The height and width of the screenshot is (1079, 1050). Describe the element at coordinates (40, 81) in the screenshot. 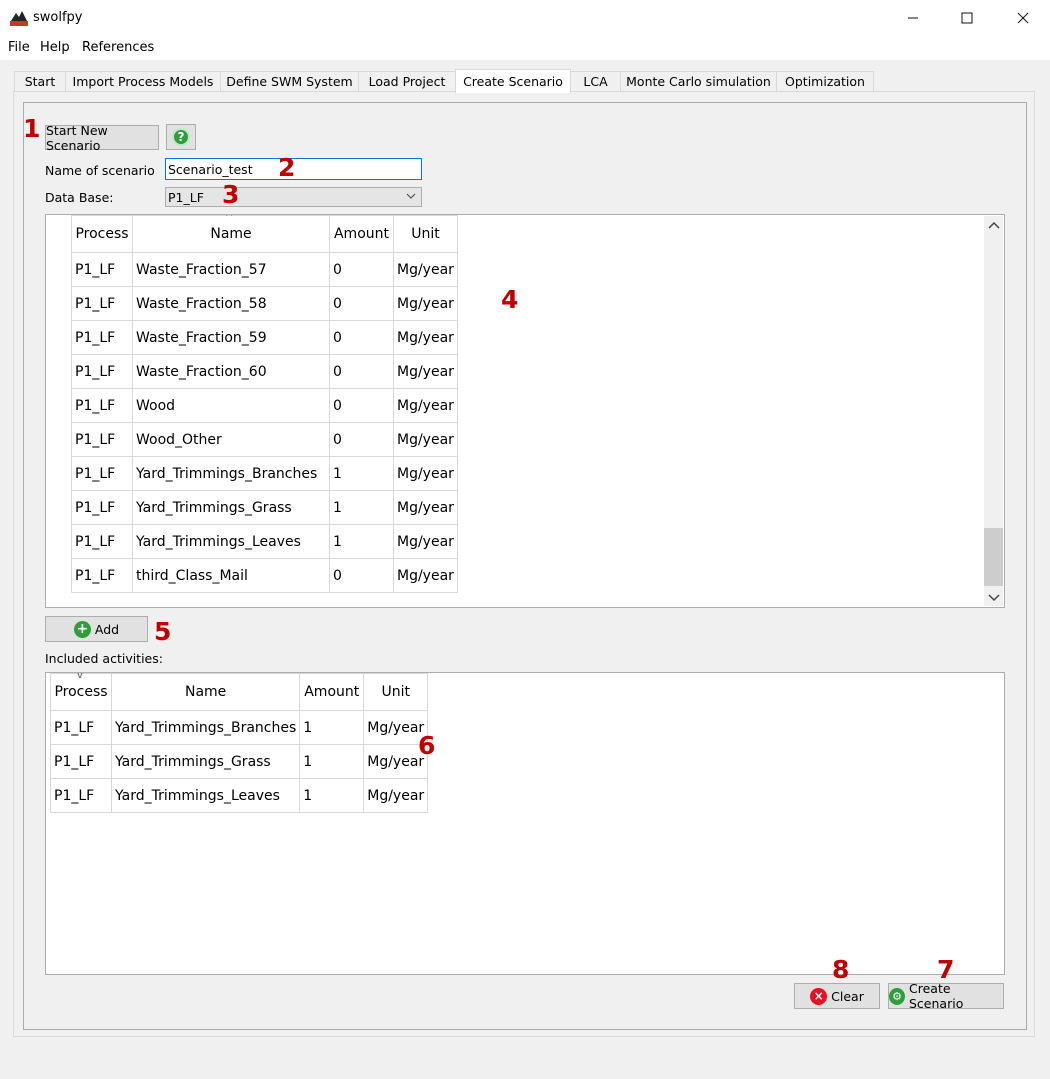

I see `tab-start: Start` at that location.